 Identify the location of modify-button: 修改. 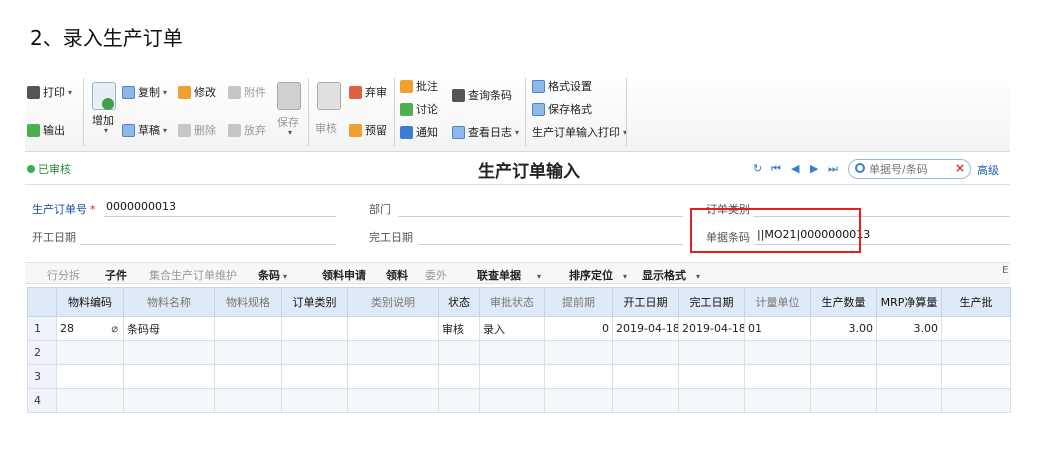
(197, 92).